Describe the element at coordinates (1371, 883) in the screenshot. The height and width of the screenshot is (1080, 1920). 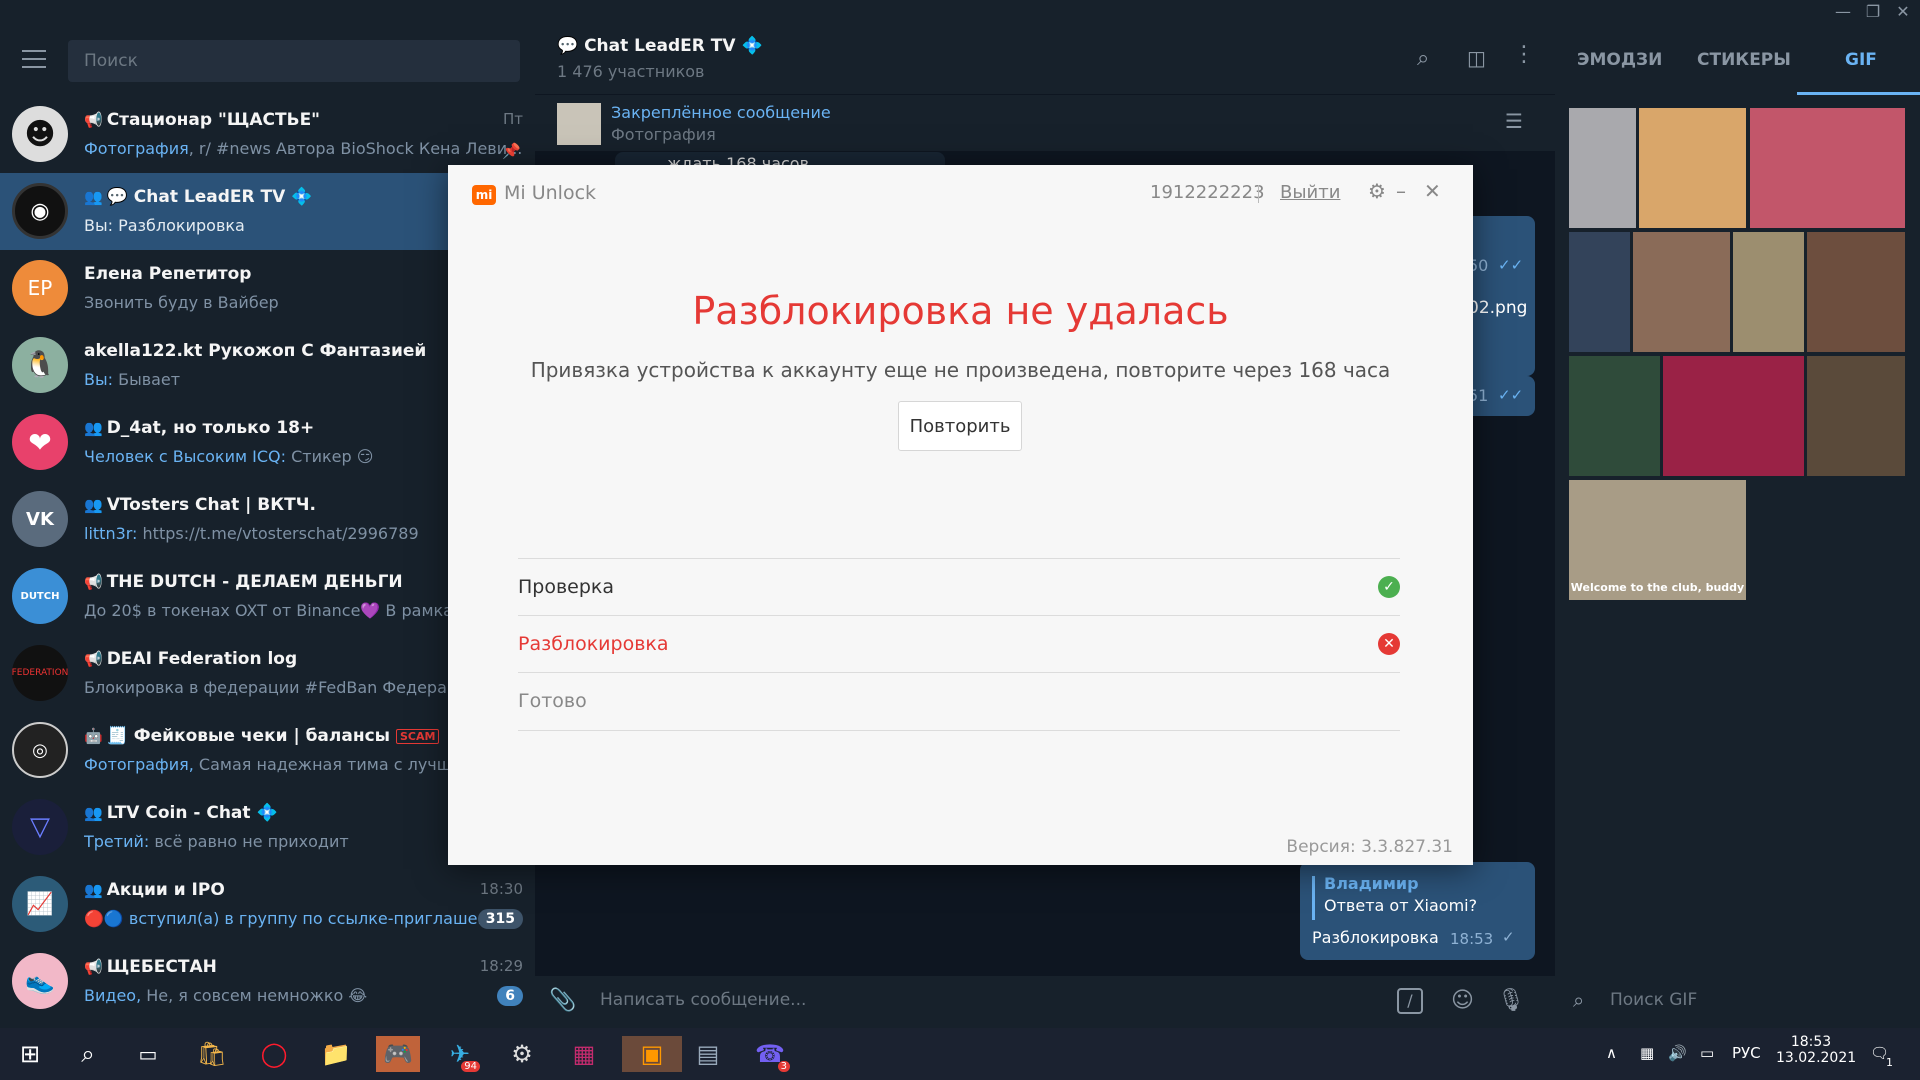
I see `reply-author: Владимир` at that location.